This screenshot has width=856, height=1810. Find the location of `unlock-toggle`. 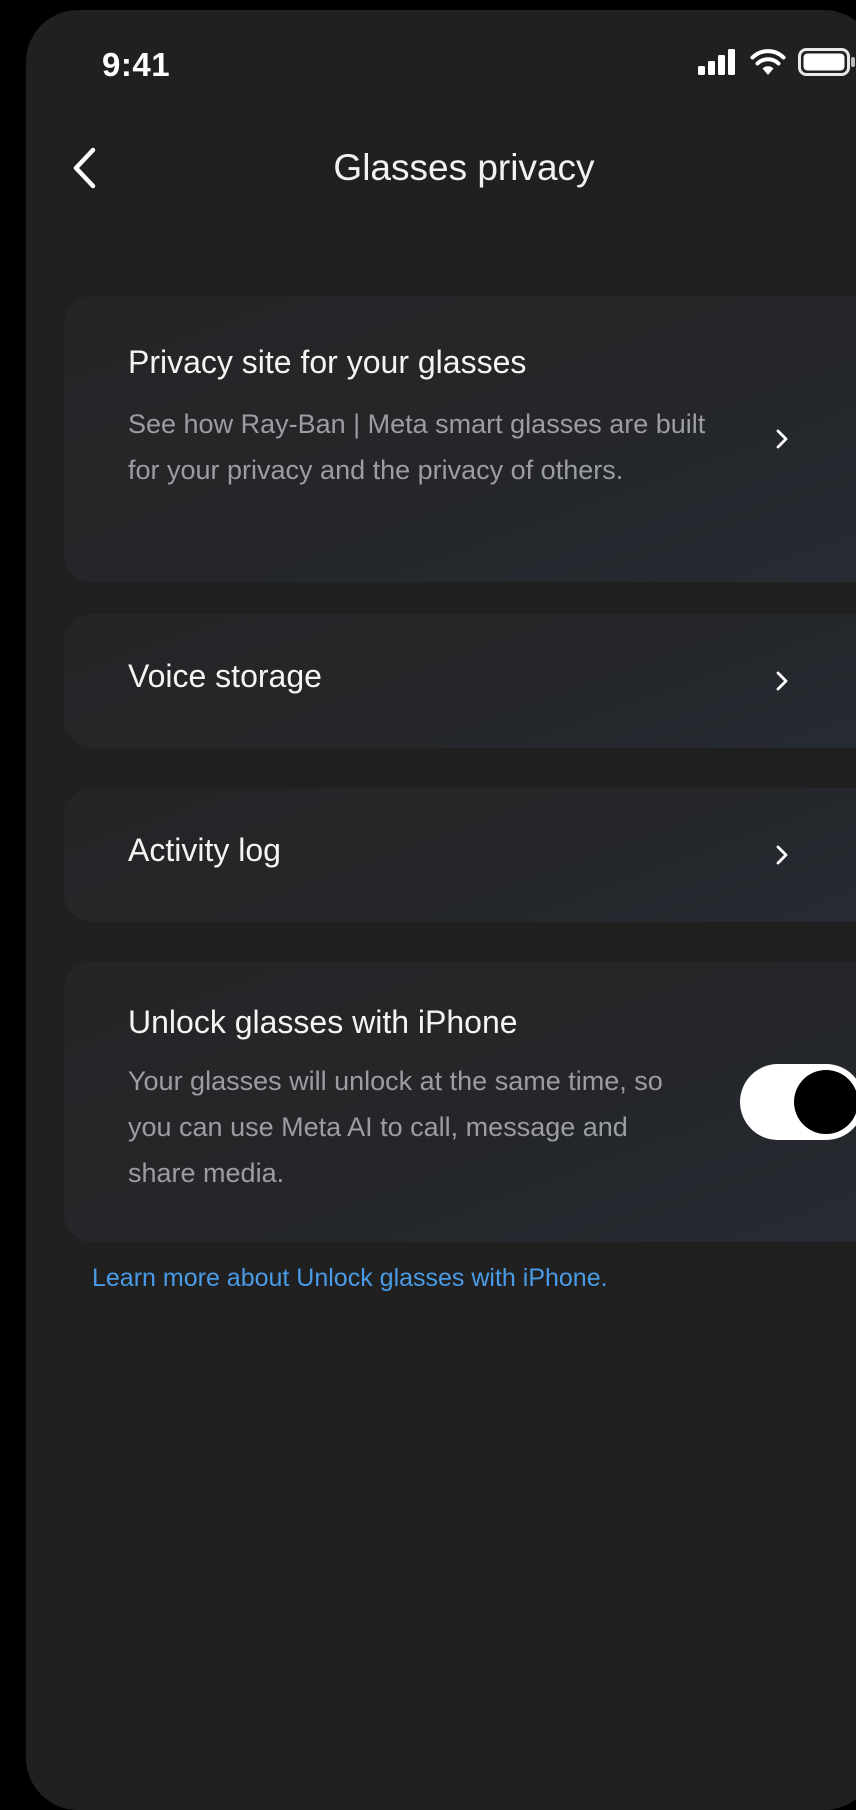

unlock-toggle is located at coordinates (798, 1102).